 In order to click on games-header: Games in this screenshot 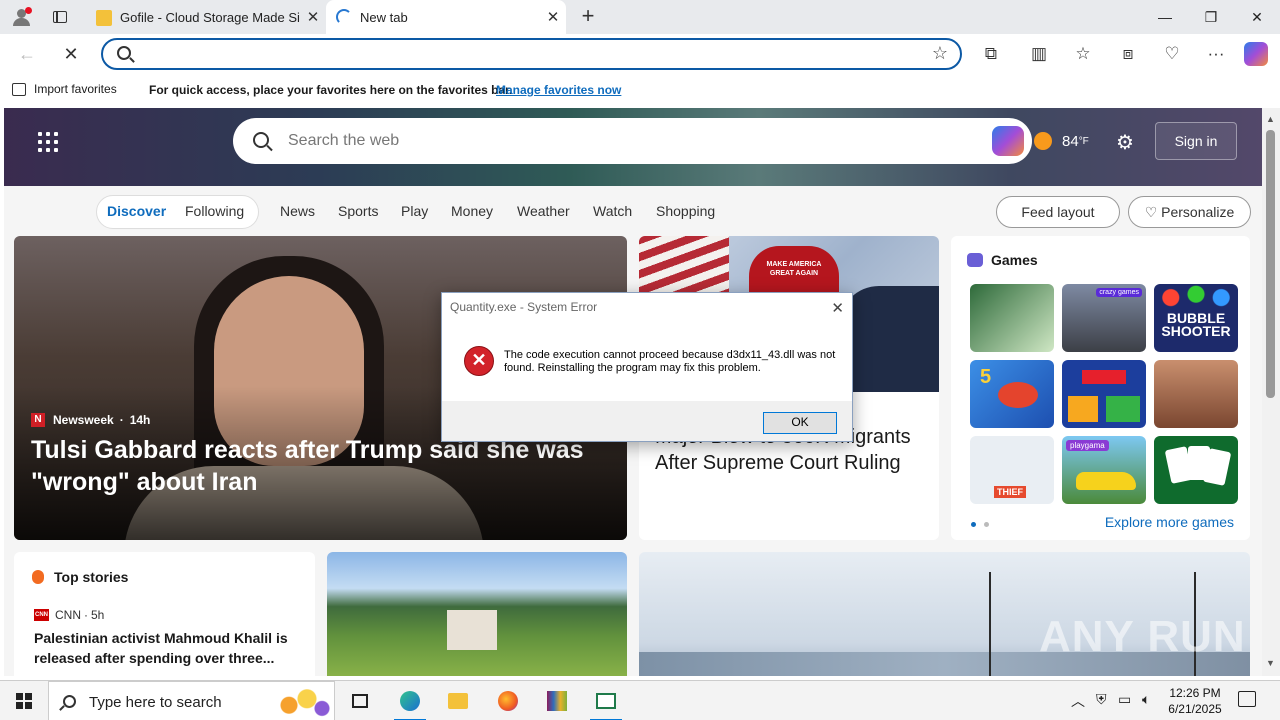, I will do `click(1002, 260)`.